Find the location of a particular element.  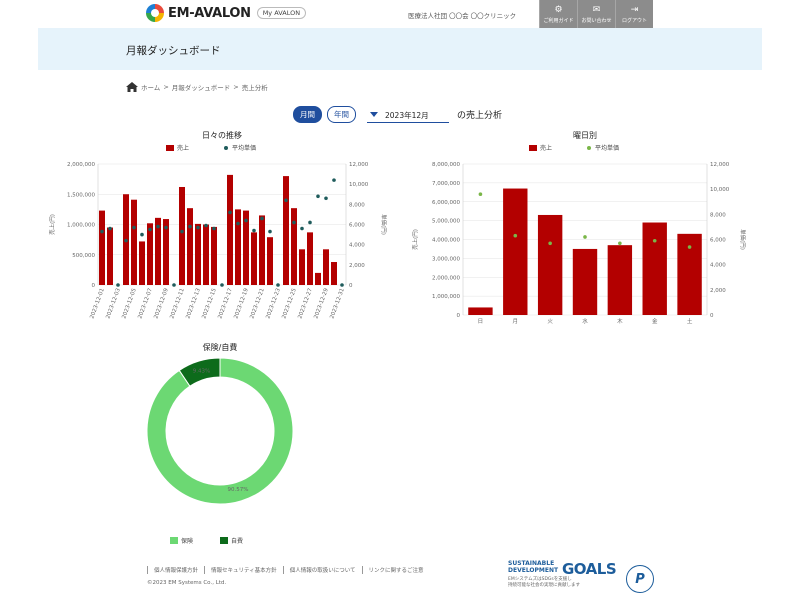

x-tick-label: 2023-12-27 is located at coordinates (305, 303).